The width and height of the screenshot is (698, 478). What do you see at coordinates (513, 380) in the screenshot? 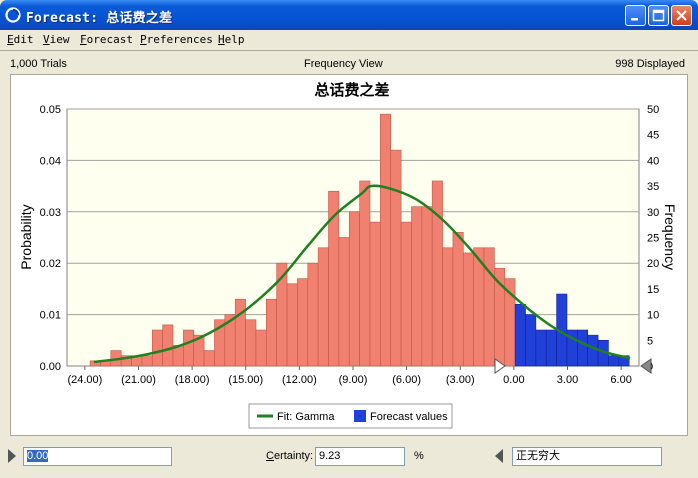
I see `x-tick-label: 0.00` at bounding box center [513, 380].